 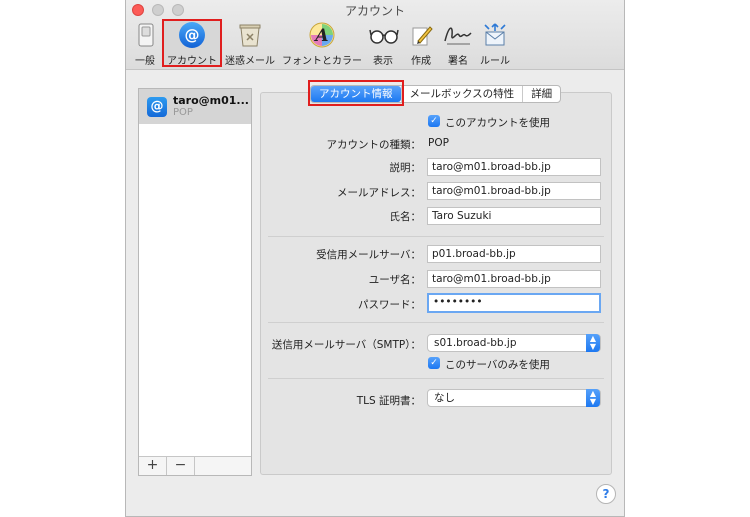 What do you see at coordinates (322, 61) in the screenshot?
I see `toolbar-label: フォントとカラー` at bounding box center [322, 61].